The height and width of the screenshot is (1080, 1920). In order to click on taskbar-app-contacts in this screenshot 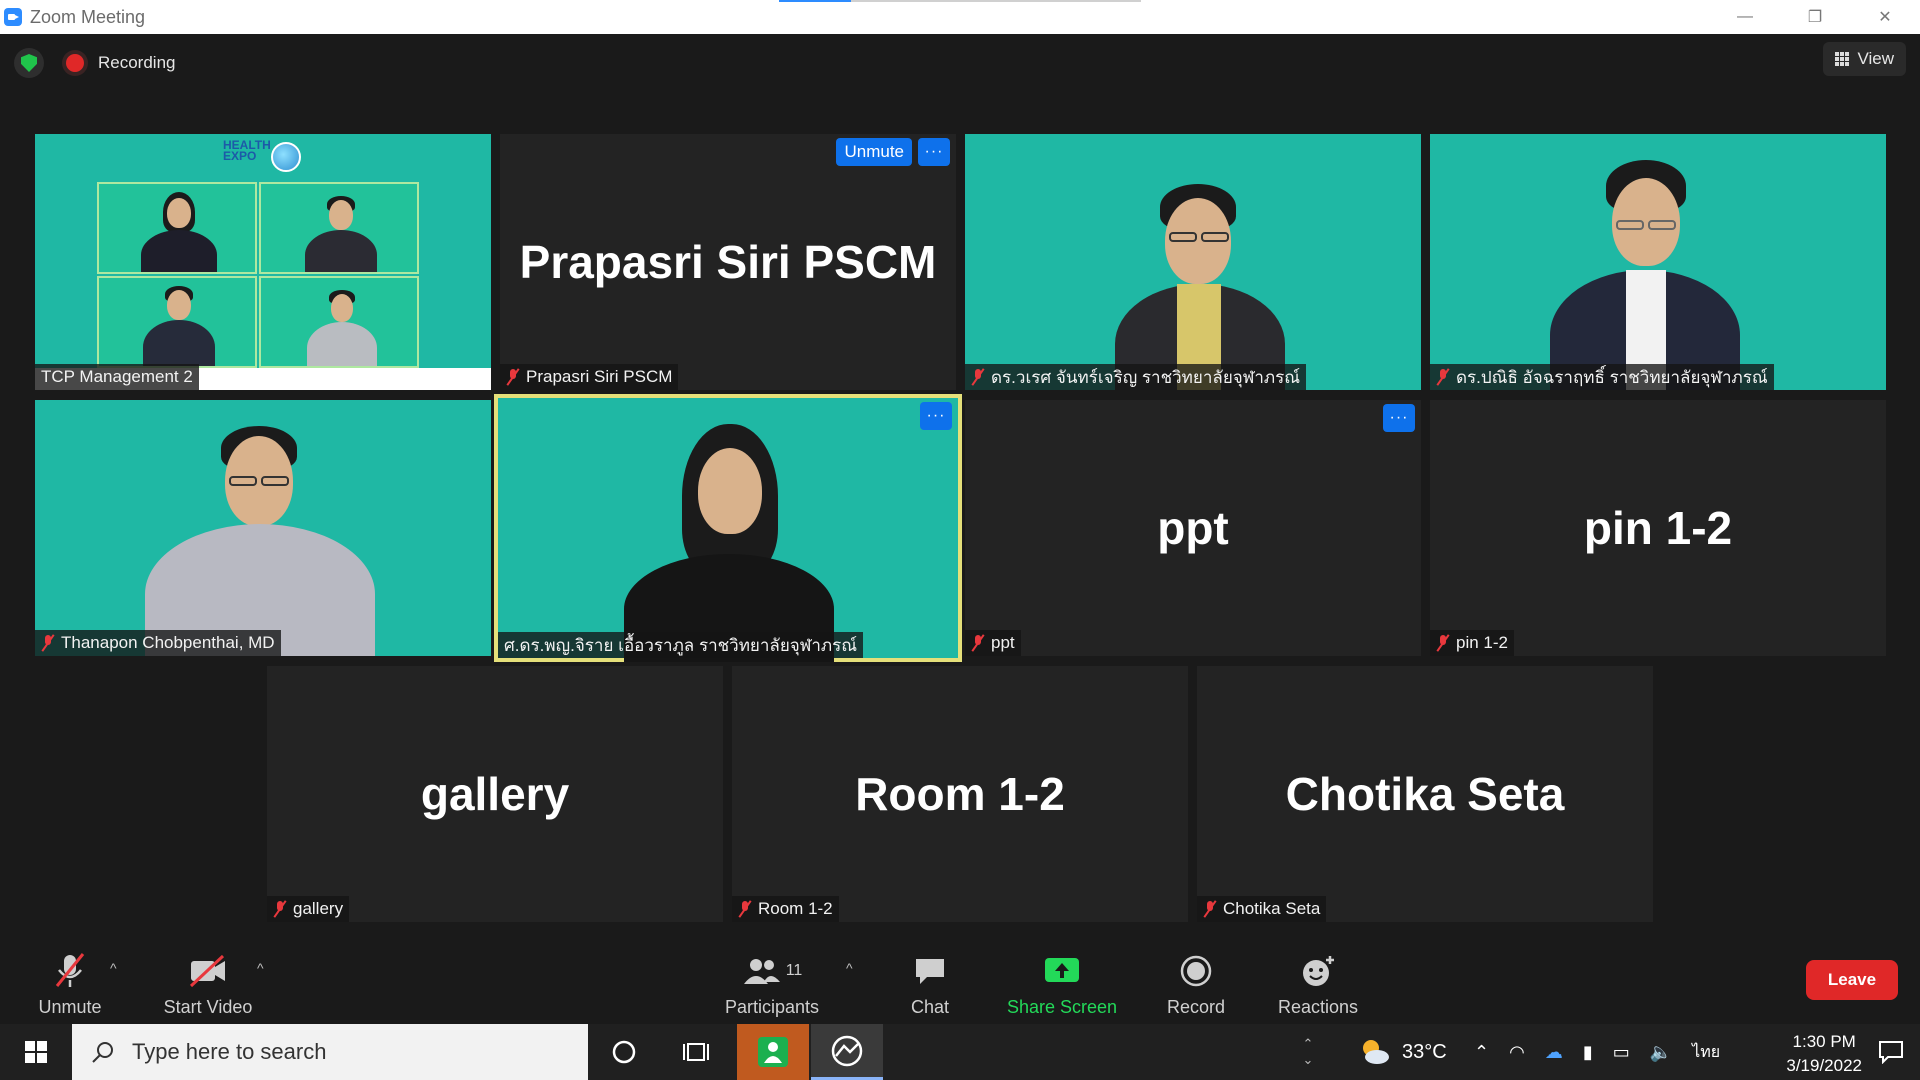, I will do `click(773, 1052)`.